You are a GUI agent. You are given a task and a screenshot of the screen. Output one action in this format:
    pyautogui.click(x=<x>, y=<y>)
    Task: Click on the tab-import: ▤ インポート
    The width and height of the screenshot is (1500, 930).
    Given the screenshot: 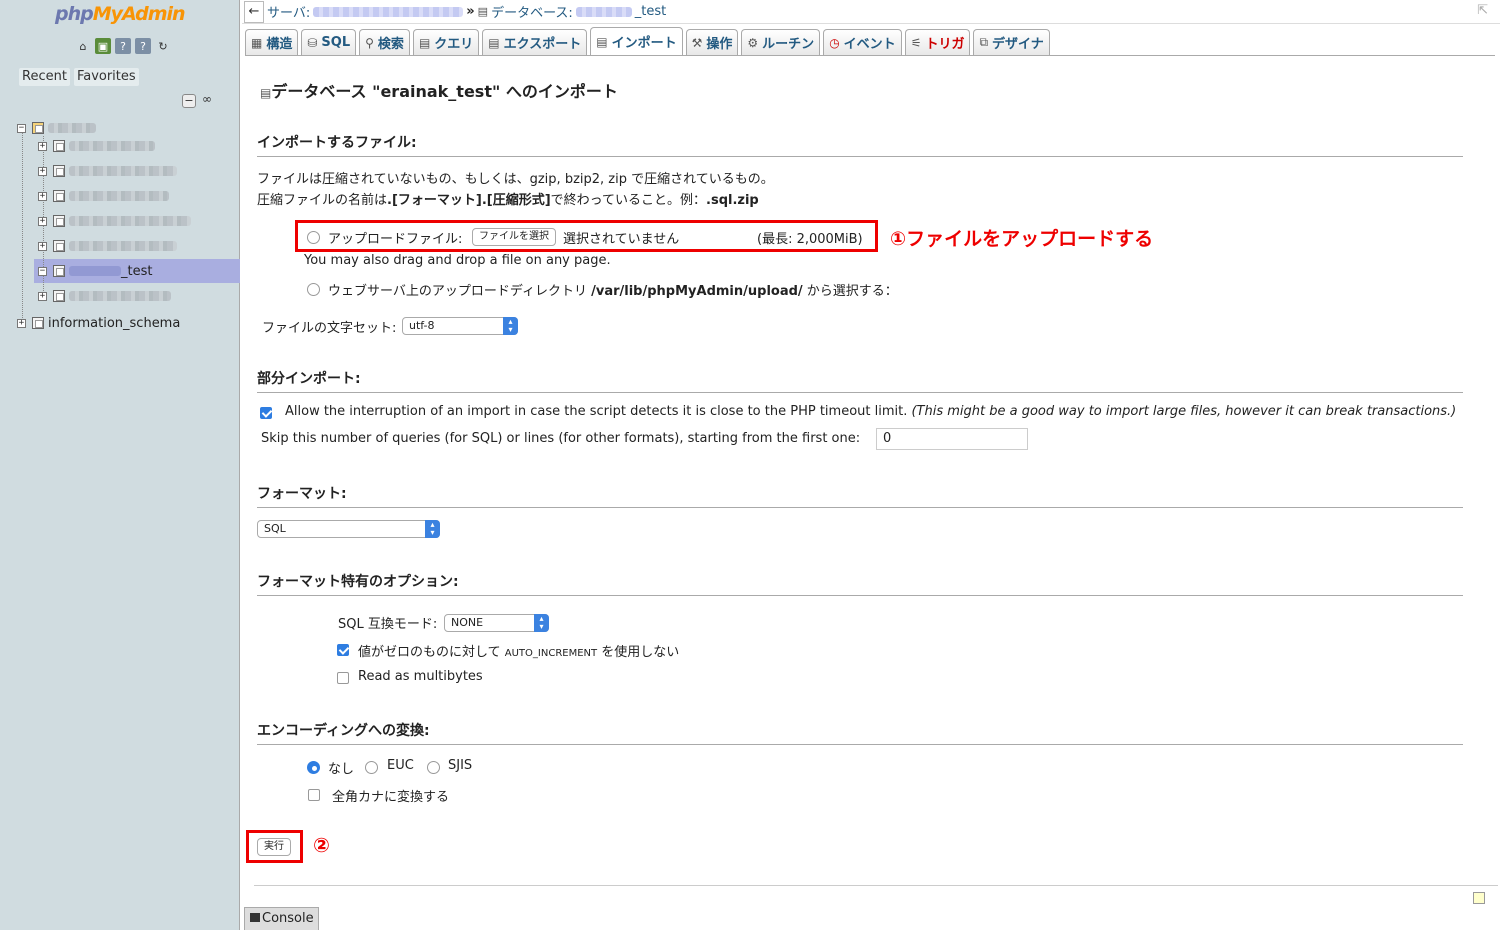 What is the action you would take?
    pyautogui.click(x=636, y=41)
    